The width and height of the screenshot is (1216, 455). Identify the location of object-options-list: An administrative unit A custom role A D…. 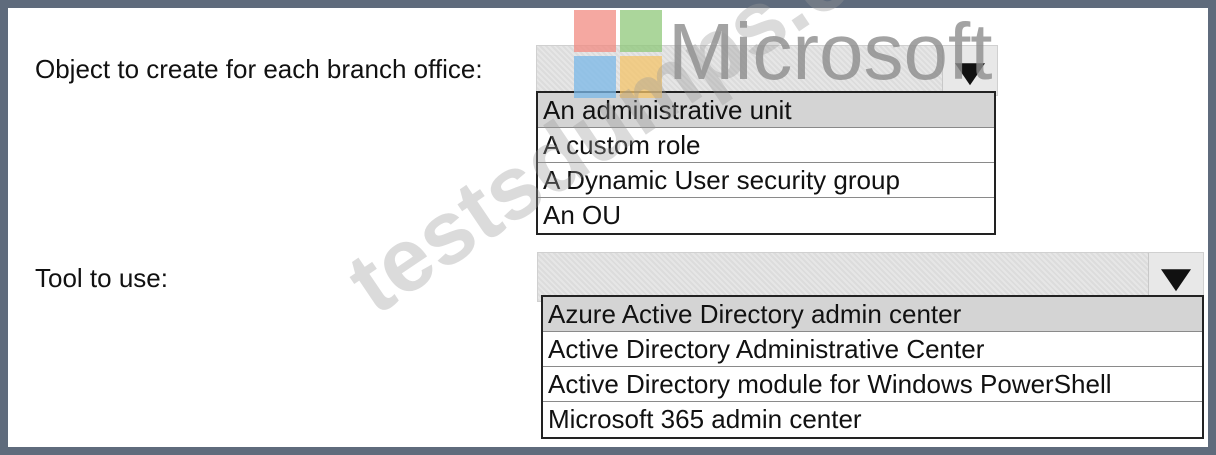
(766, 163).